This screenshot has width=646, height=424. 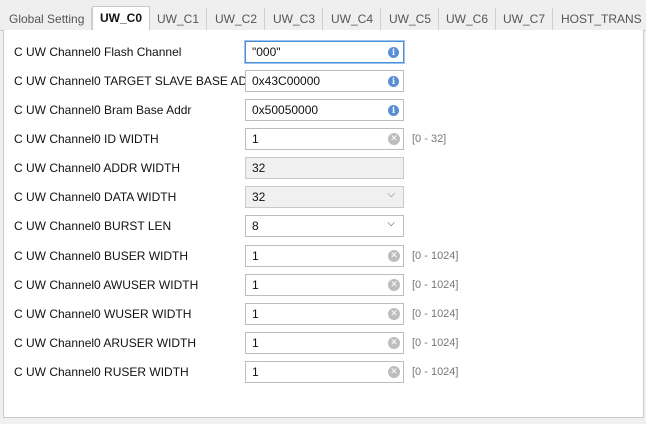 I want to click on id-width-input: 1 ✕, so click(x=324, y=139).